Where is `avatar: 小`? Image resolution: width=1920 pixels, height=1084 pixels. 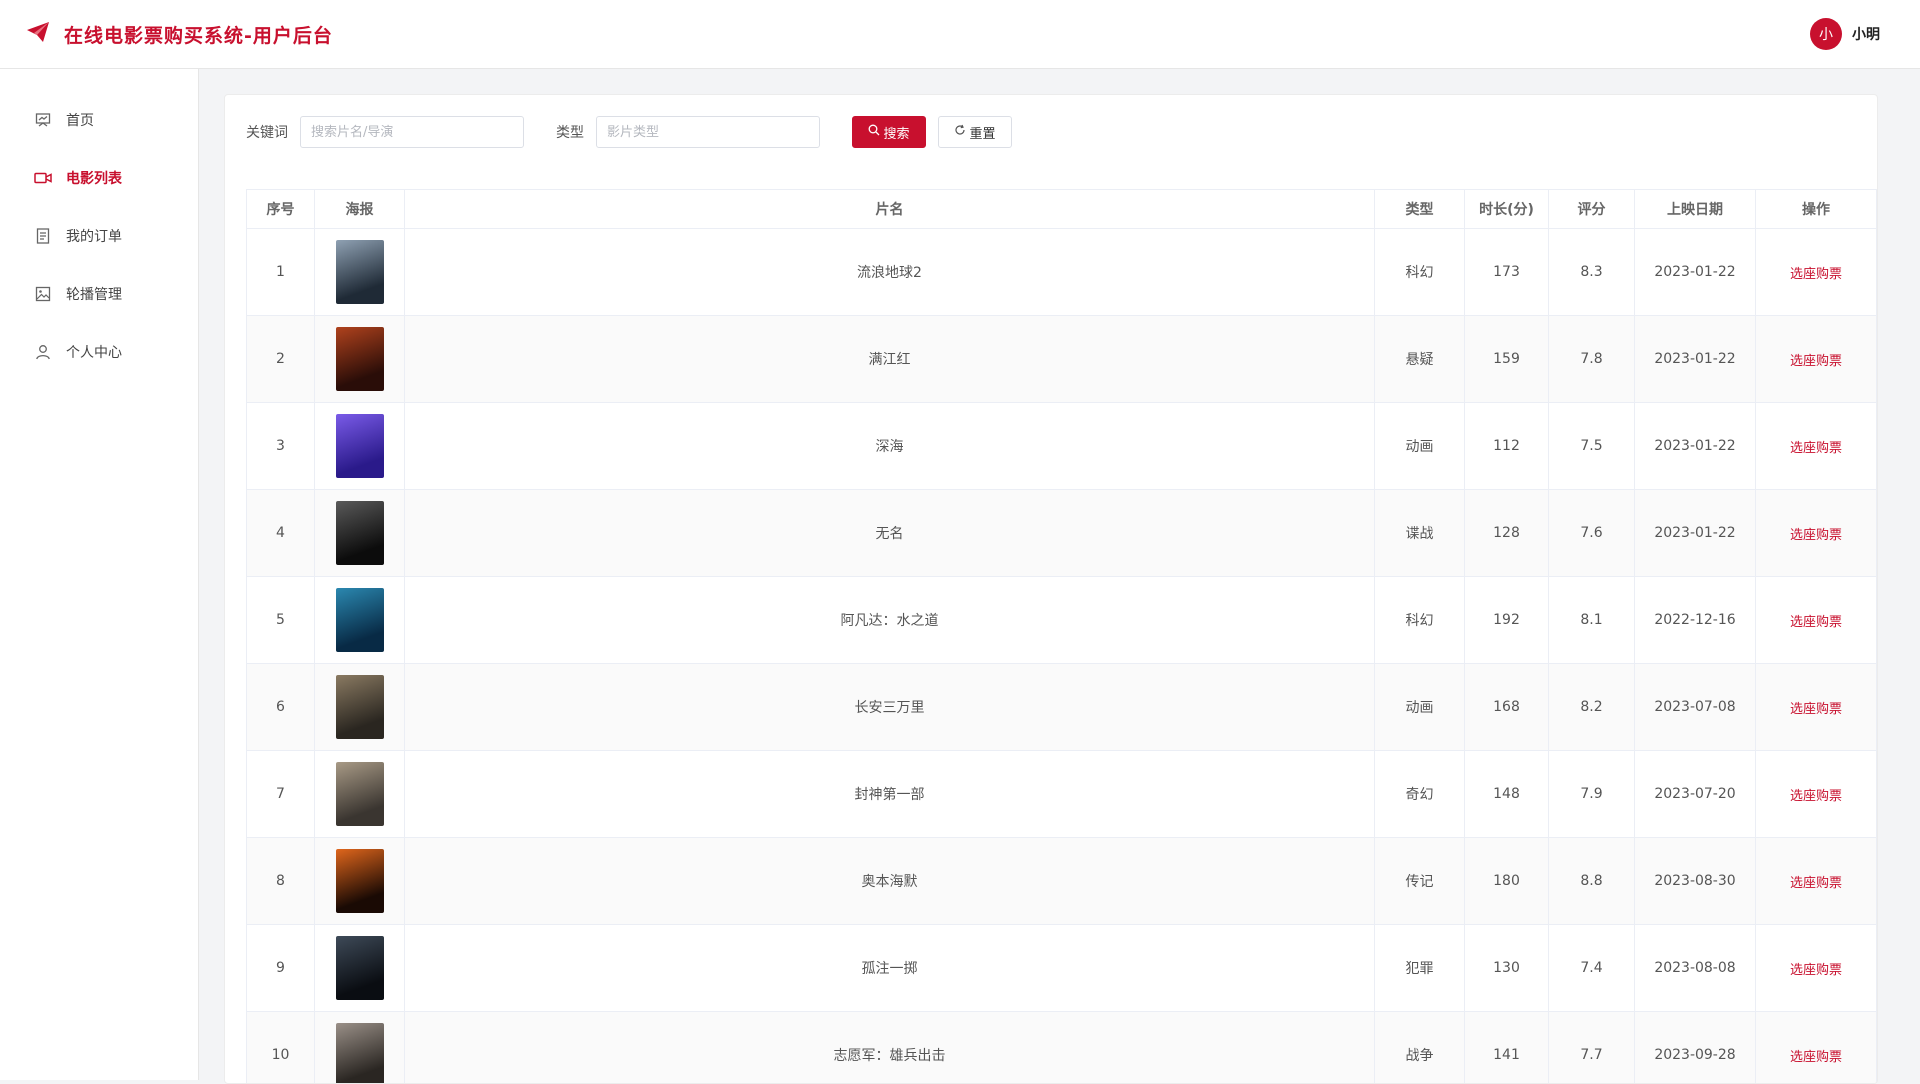 avatar: 小 is located at coordinates (1826, 34).